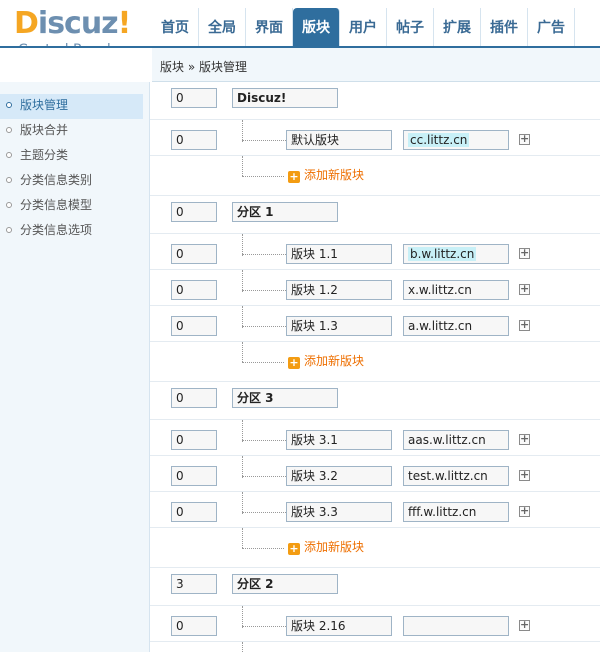 The width and height of the screenshot is (600, 652). Describe the element at coordinates (222, 27) in the screenshot. I see `nav-tab: 全局` at that location.